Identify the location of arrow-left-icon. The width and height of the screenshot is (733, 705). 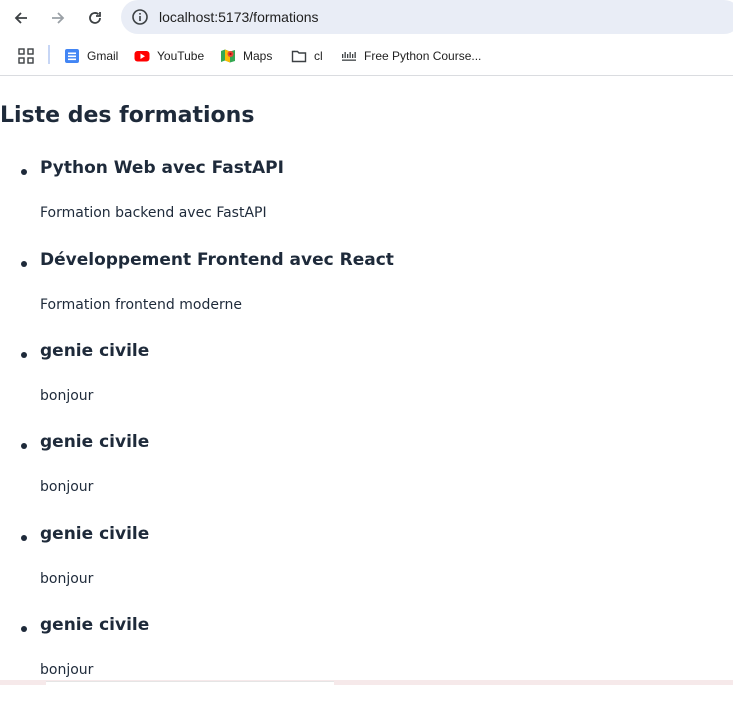
(20, 18).